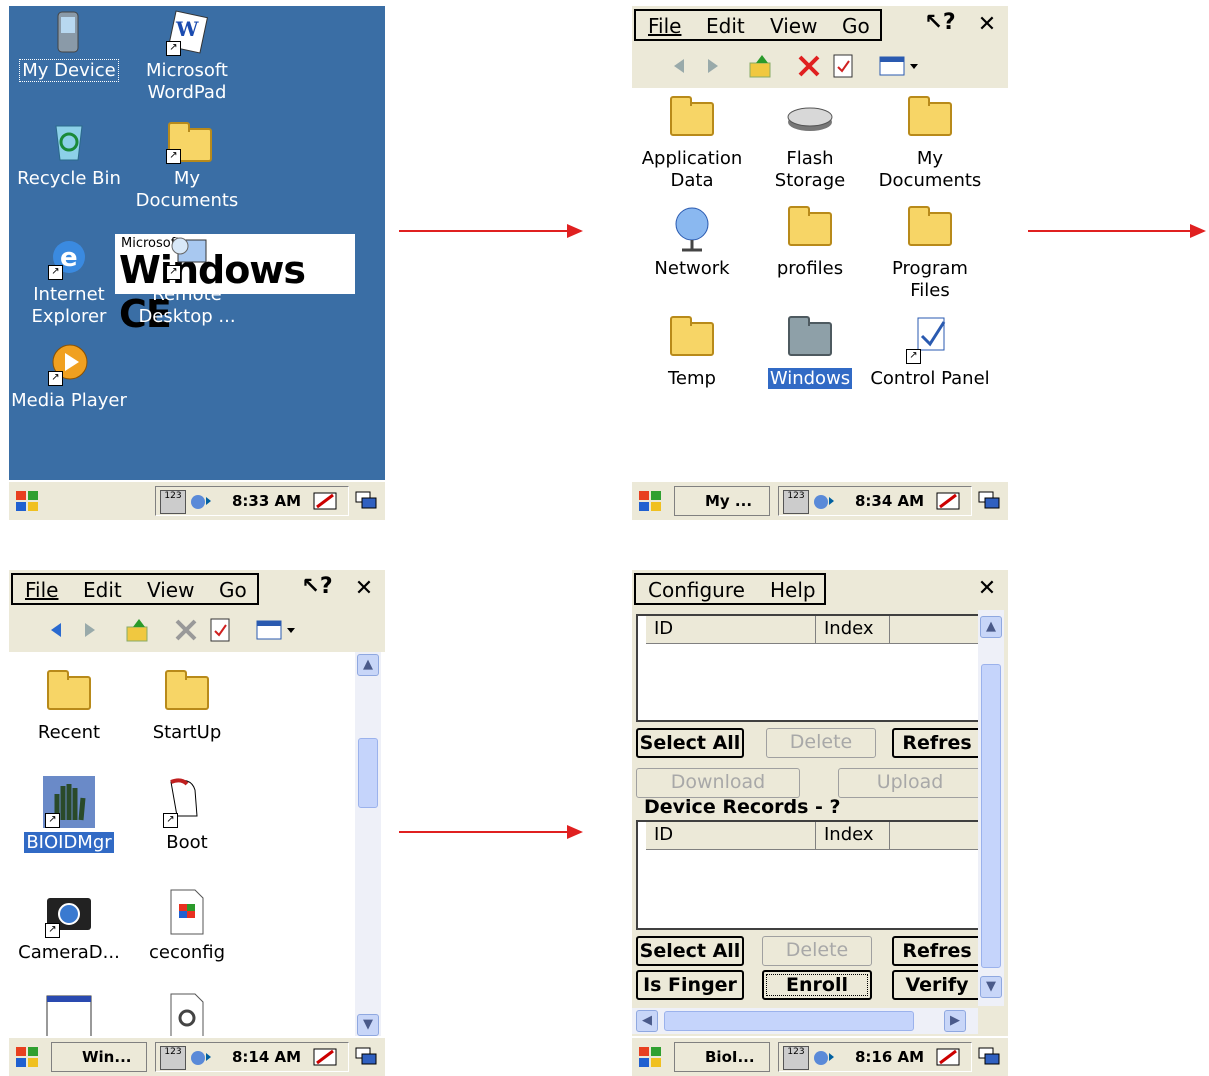  I want to click on horizontal-scroll-thumb, so click(789, 1021).